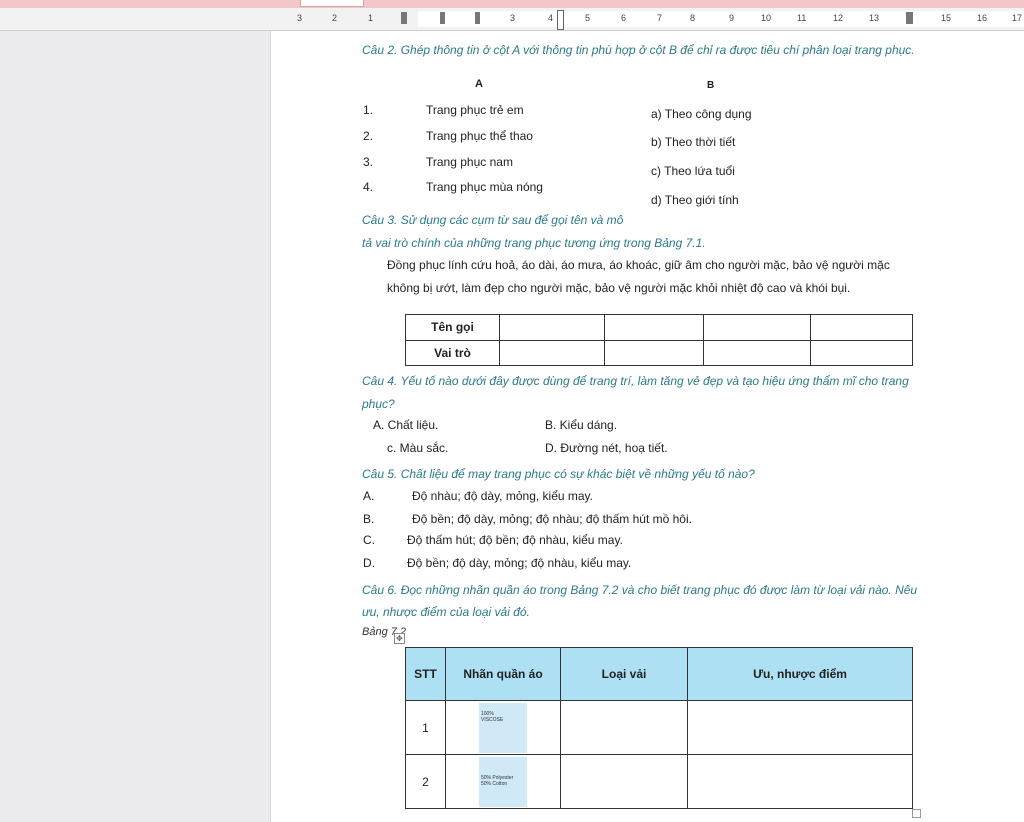 This screenshot has width=1024, height=822. What do you see at coordinates (406, 425) in the screenshot?
I see `option-a: A. Chất liệu.` at bounding box center [406, 425].